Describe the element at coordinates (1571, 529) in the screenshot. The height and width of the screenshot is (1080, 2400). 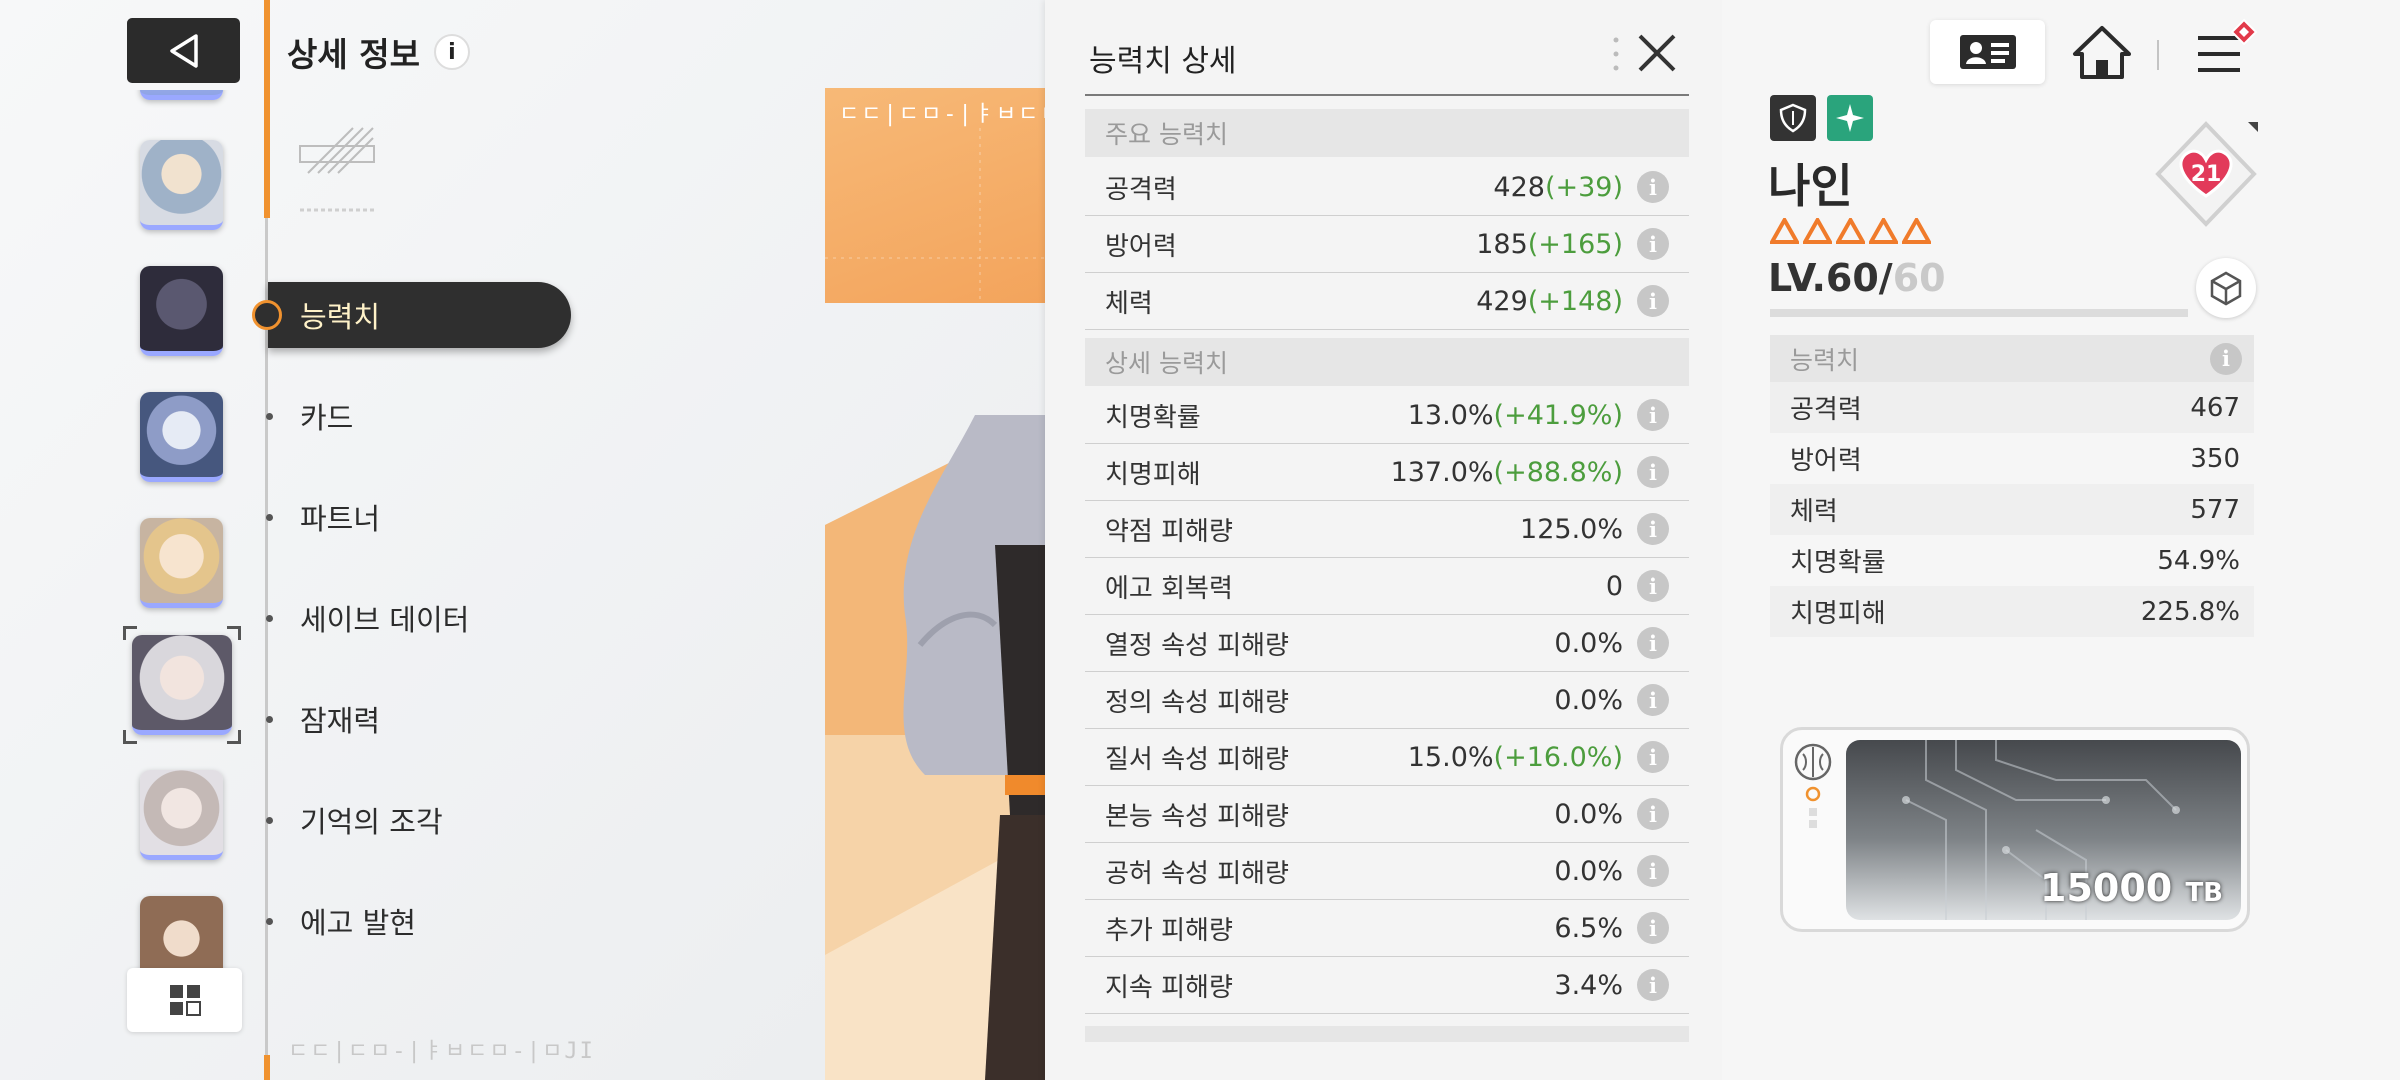
I see `stat-value: 125.0%` at that location.